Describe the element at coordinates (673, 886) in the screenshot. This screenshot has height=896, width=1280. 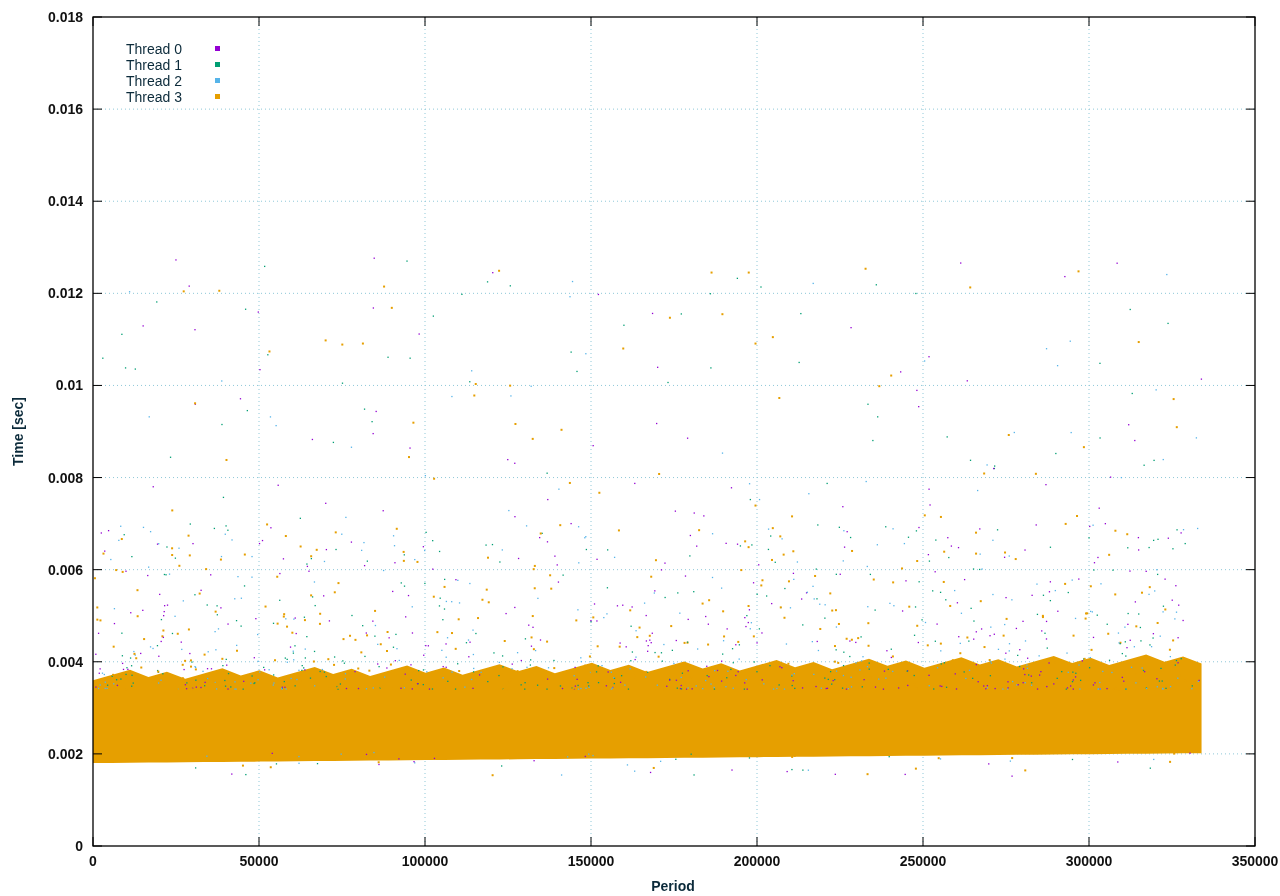
I see `x-axis-label: Period` at that location.